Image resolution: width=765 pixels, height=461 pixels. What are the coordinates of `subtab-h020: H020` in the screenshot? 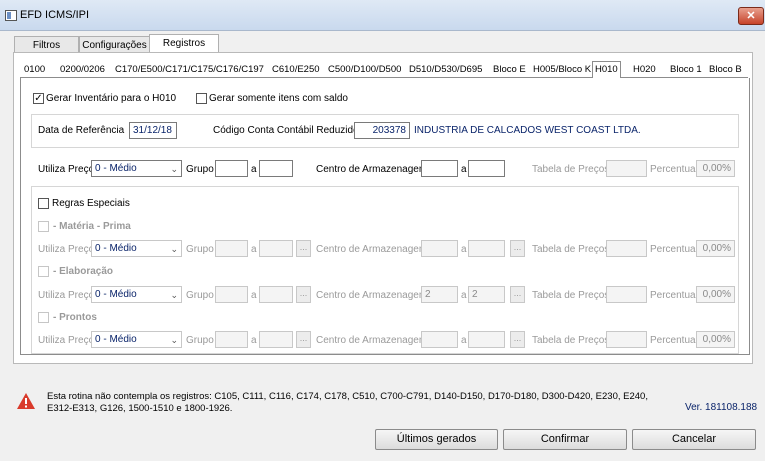 It's located at (644, 69).